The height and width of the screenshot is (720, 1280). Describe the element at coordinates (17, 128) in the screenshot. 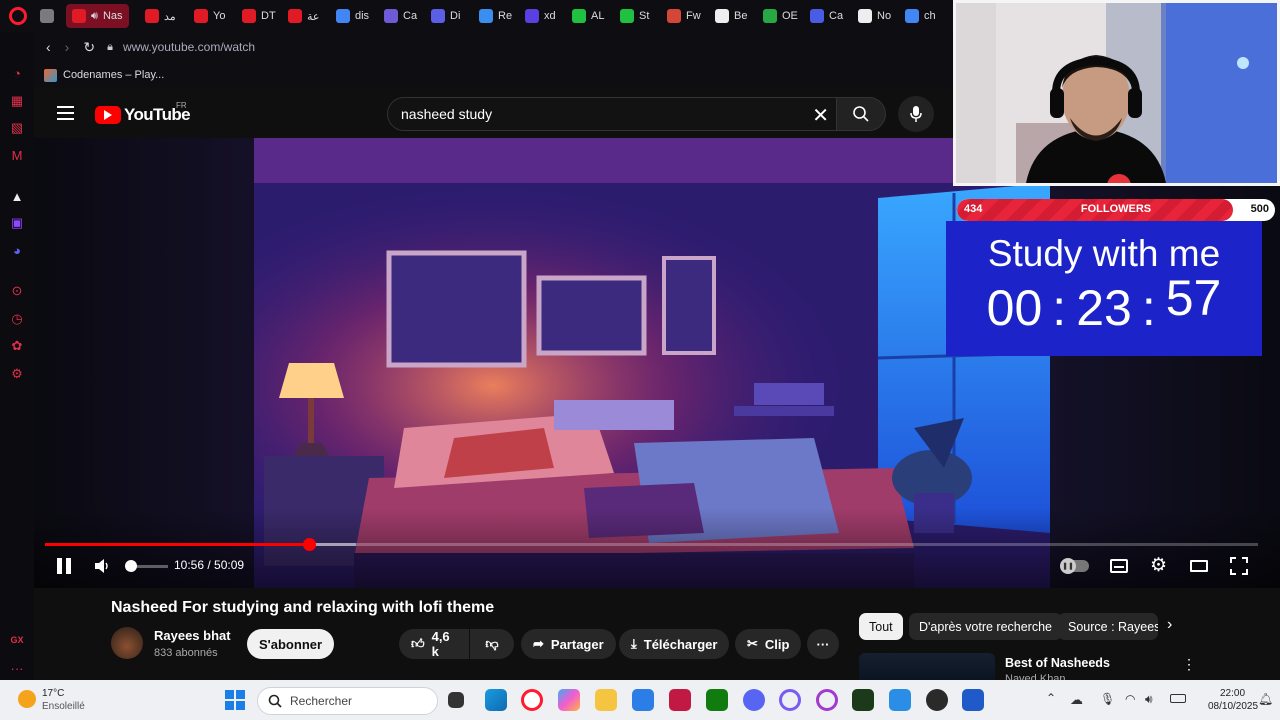

I see `crypto-icon: ▧` at that location.